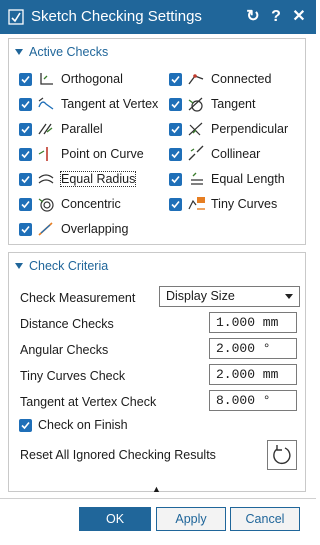  I want to click on check-parallel: Parallel, so click(61, 129).